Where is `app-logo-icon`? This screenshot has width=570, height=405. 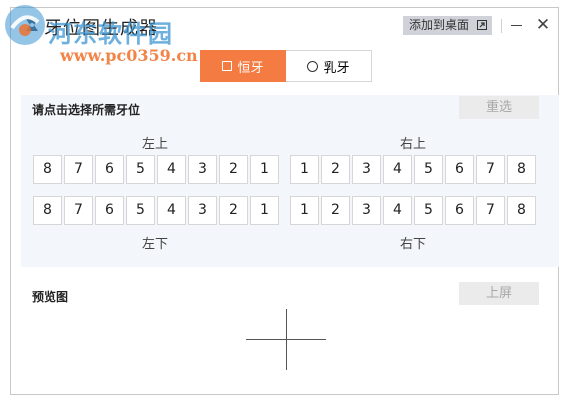 app-logo-icon is located at coordinates (32, 25).